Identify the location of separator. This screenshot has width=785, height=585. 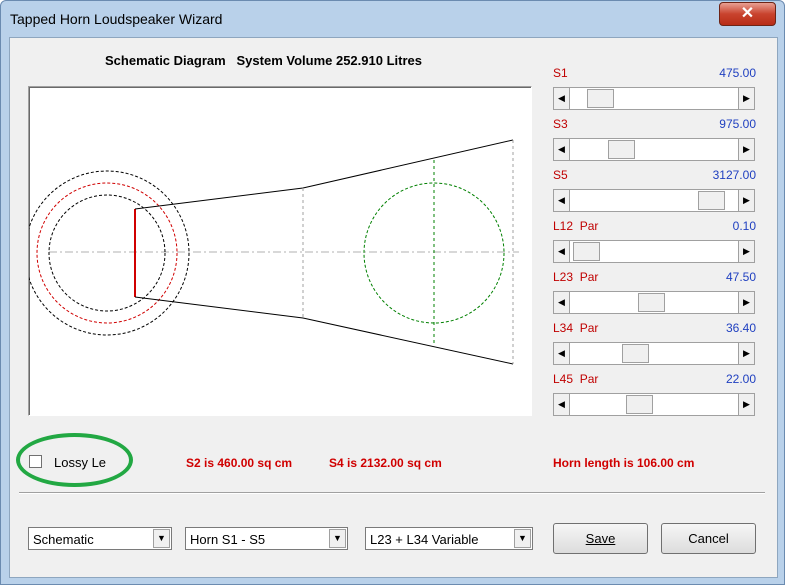
(392, 493).